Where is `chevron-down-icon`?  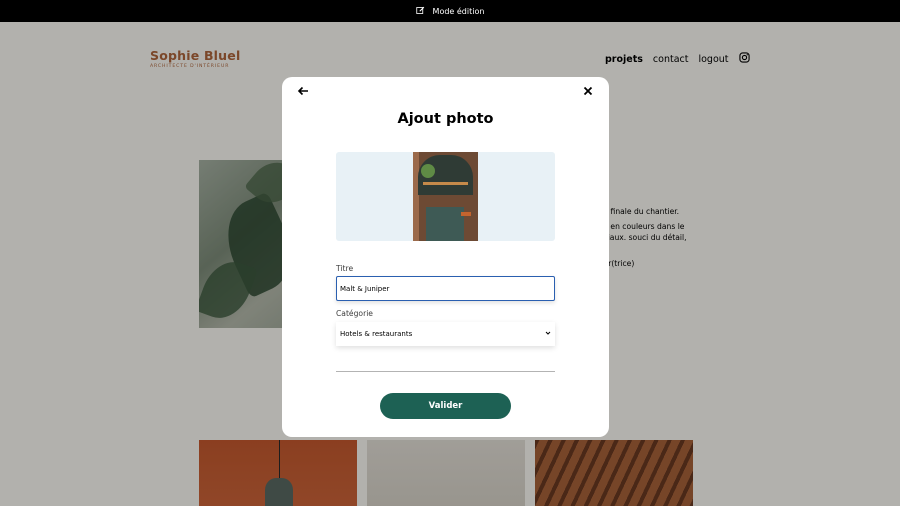 chevron-down-icon is located at coordinates (548, 334).